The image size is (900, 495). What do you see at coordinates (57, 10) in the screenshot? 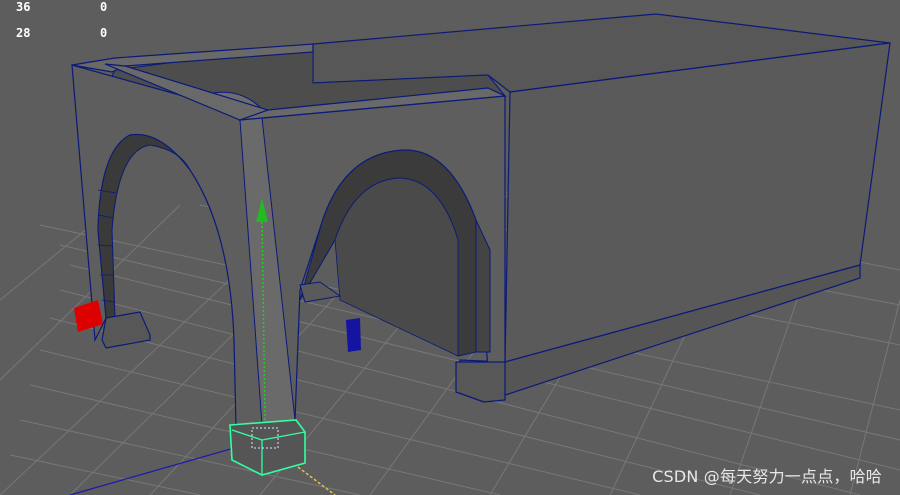
I see `hud-row: 36 0` at bounding box center [57, 10].